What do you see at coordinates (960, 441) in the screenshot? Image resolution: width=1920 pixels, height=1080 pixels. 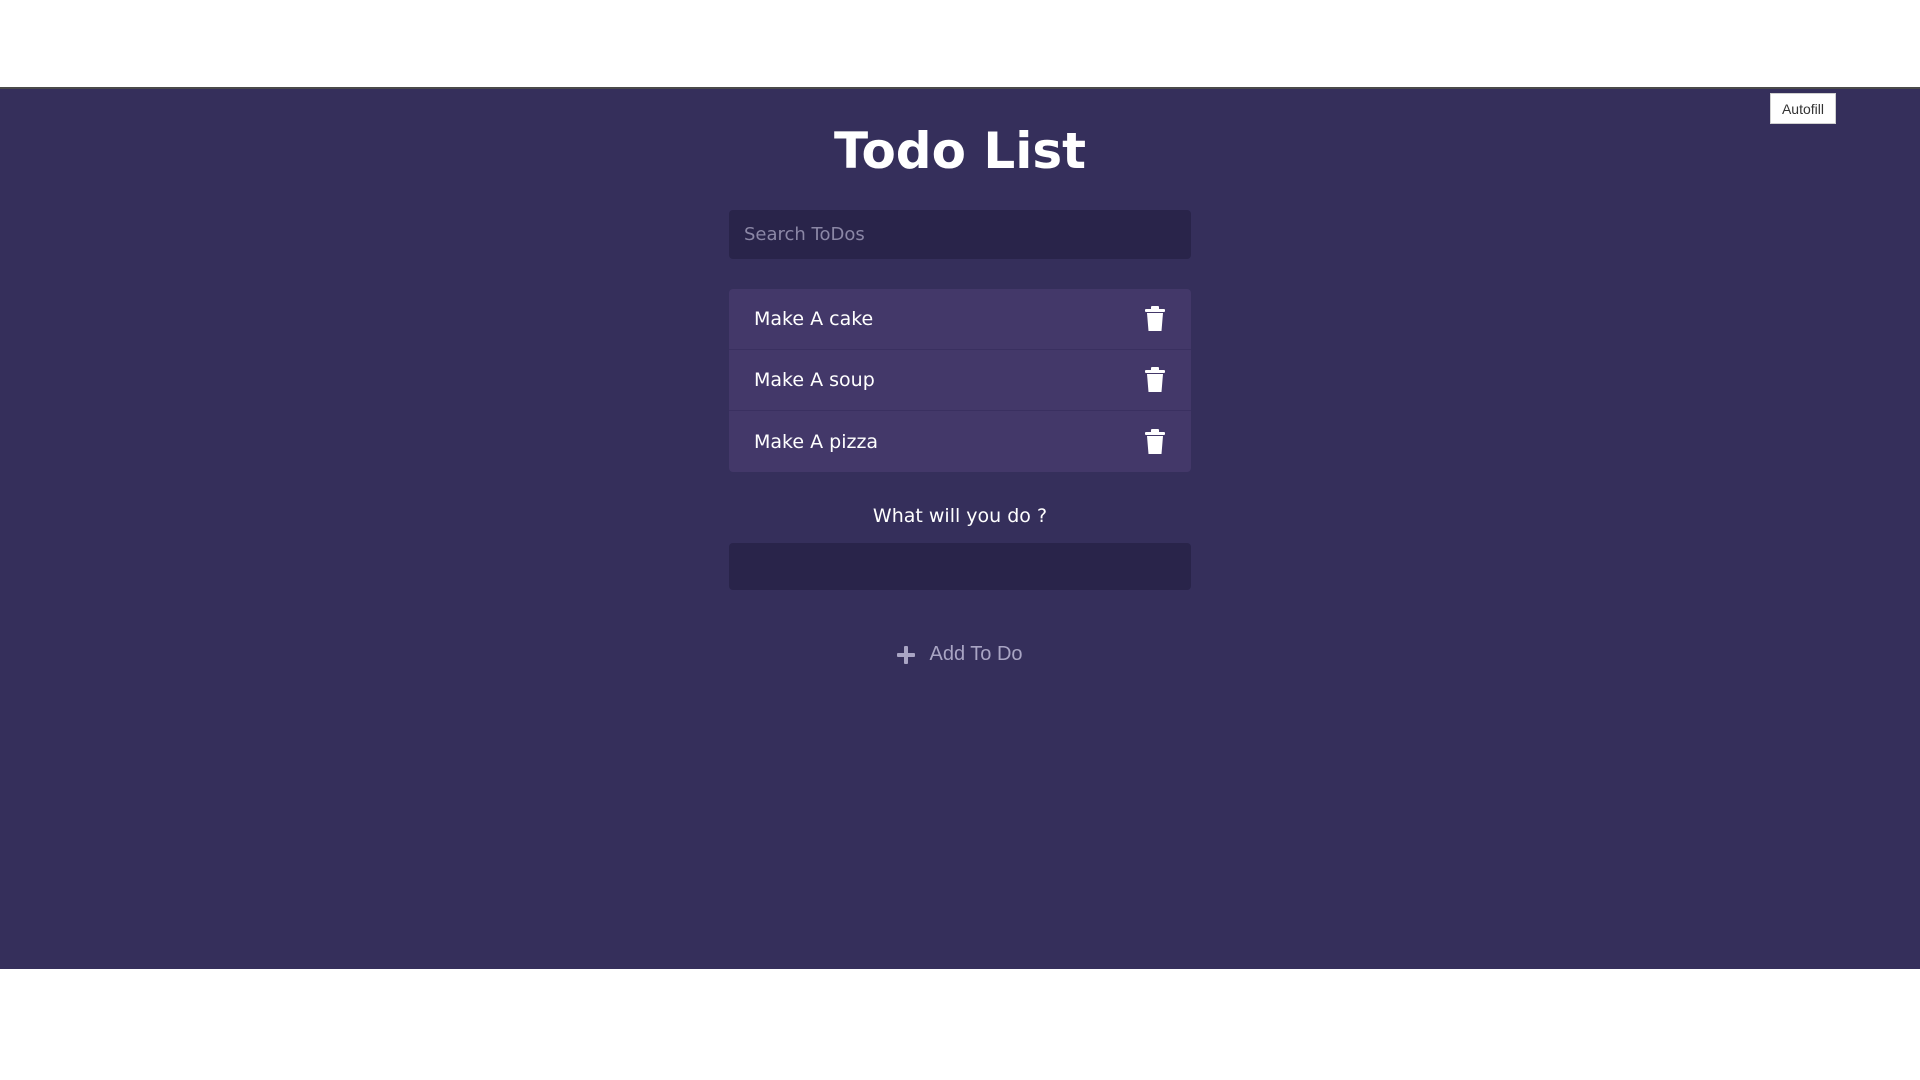 I see `todo-item: Make A pizza` at bounding box center [960, 441].